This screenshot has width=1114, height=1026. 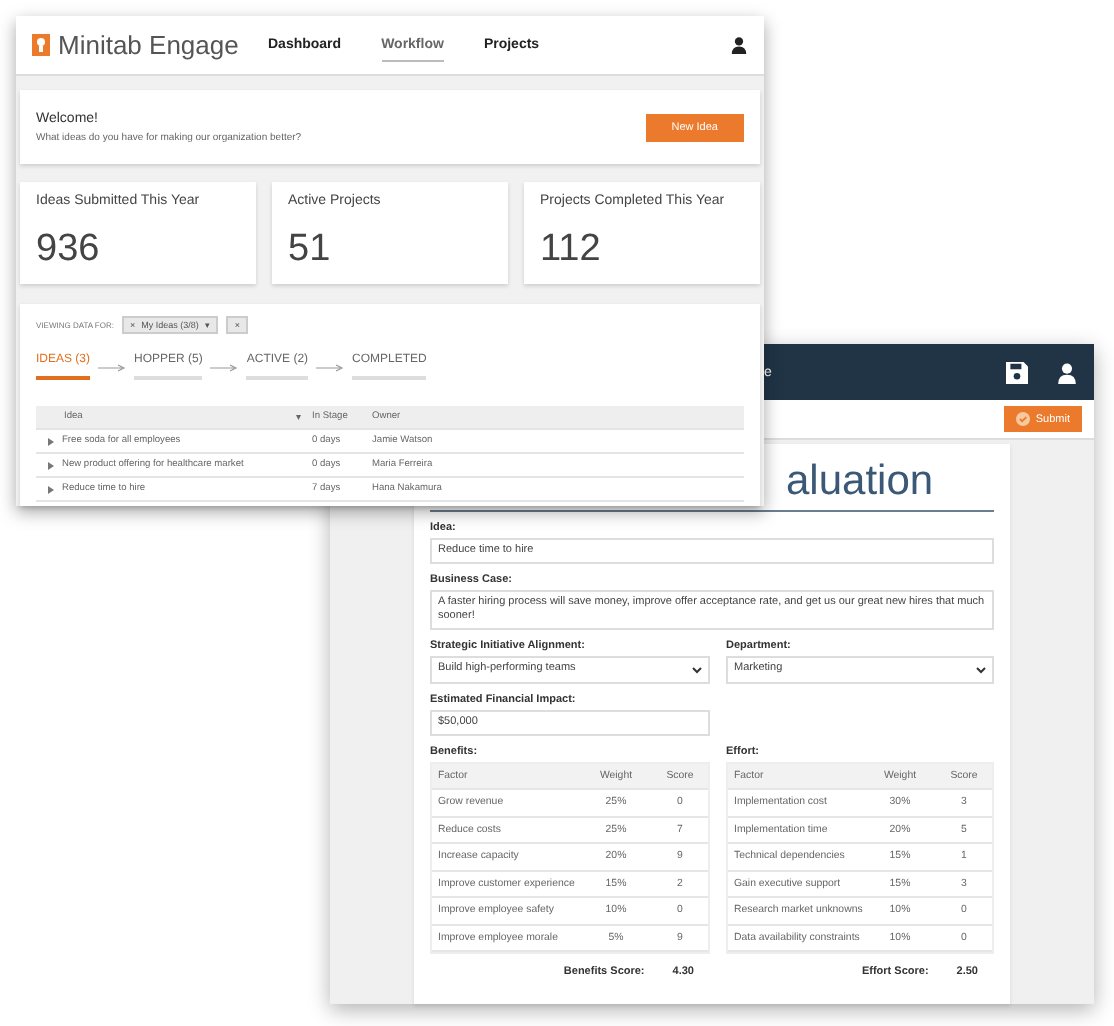 I want to click on lightbulb-logo-icon, so click(x=41, y=45).